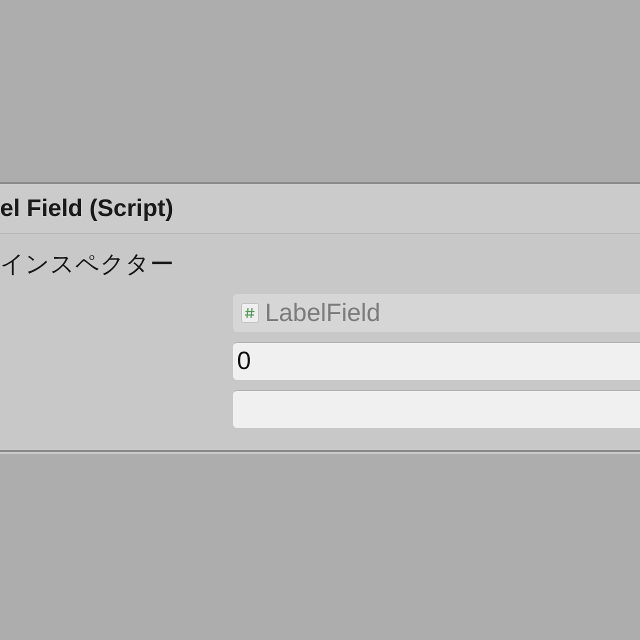 The image size is (640, 640). Describe the element at coordinates (250, 313) in the screenshot. I see `script-icon` at that location.